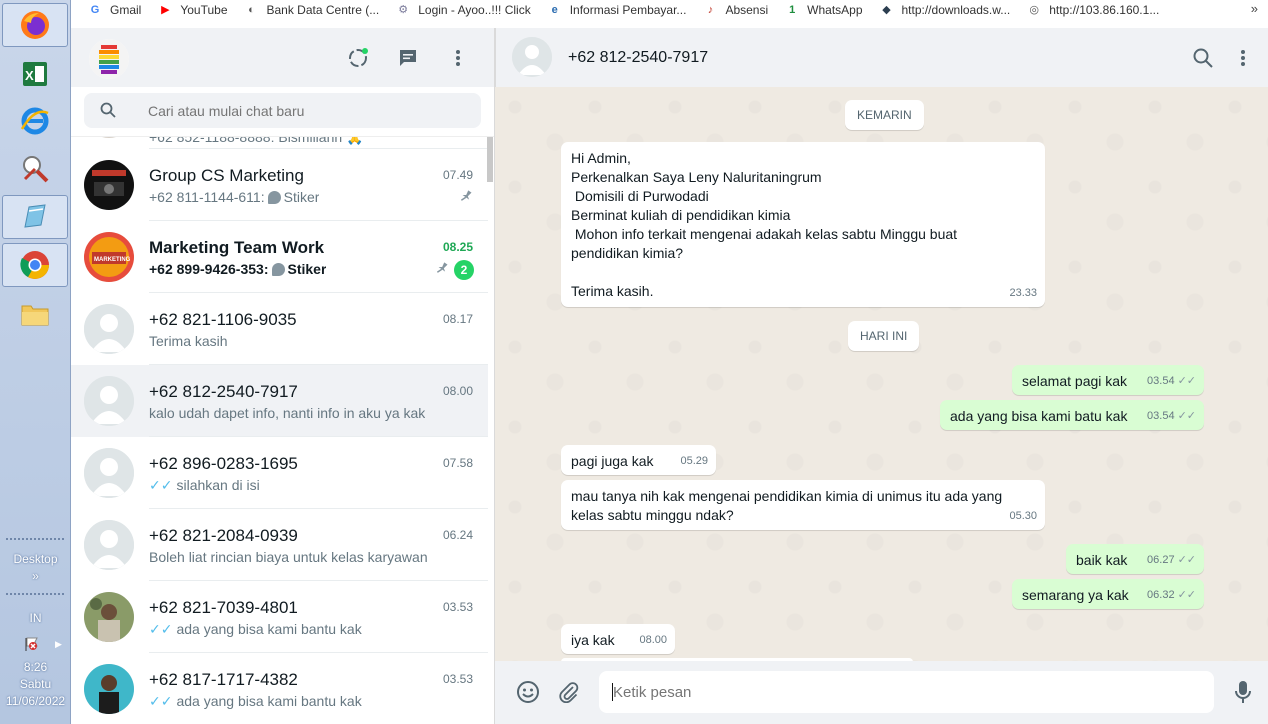 This screenshot has width=1268, height=724. What do you see at coordinates (457, 535) in the screenshot?
I see `chat-time: 06.24` at bounding box center [457, 535].